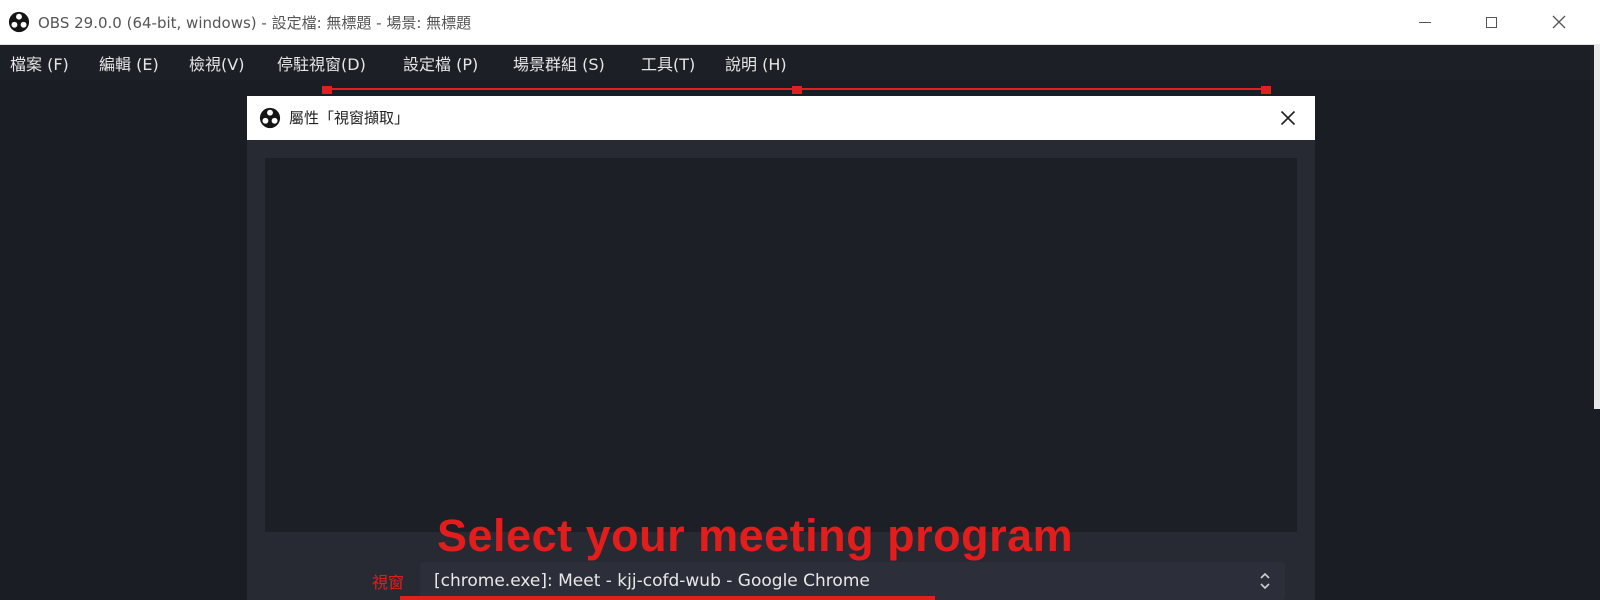  Describe the element at coordinates (781, 118) in the screenshot. I see `dialog-title-bar: 屬性「視窗擷取」` at that location.